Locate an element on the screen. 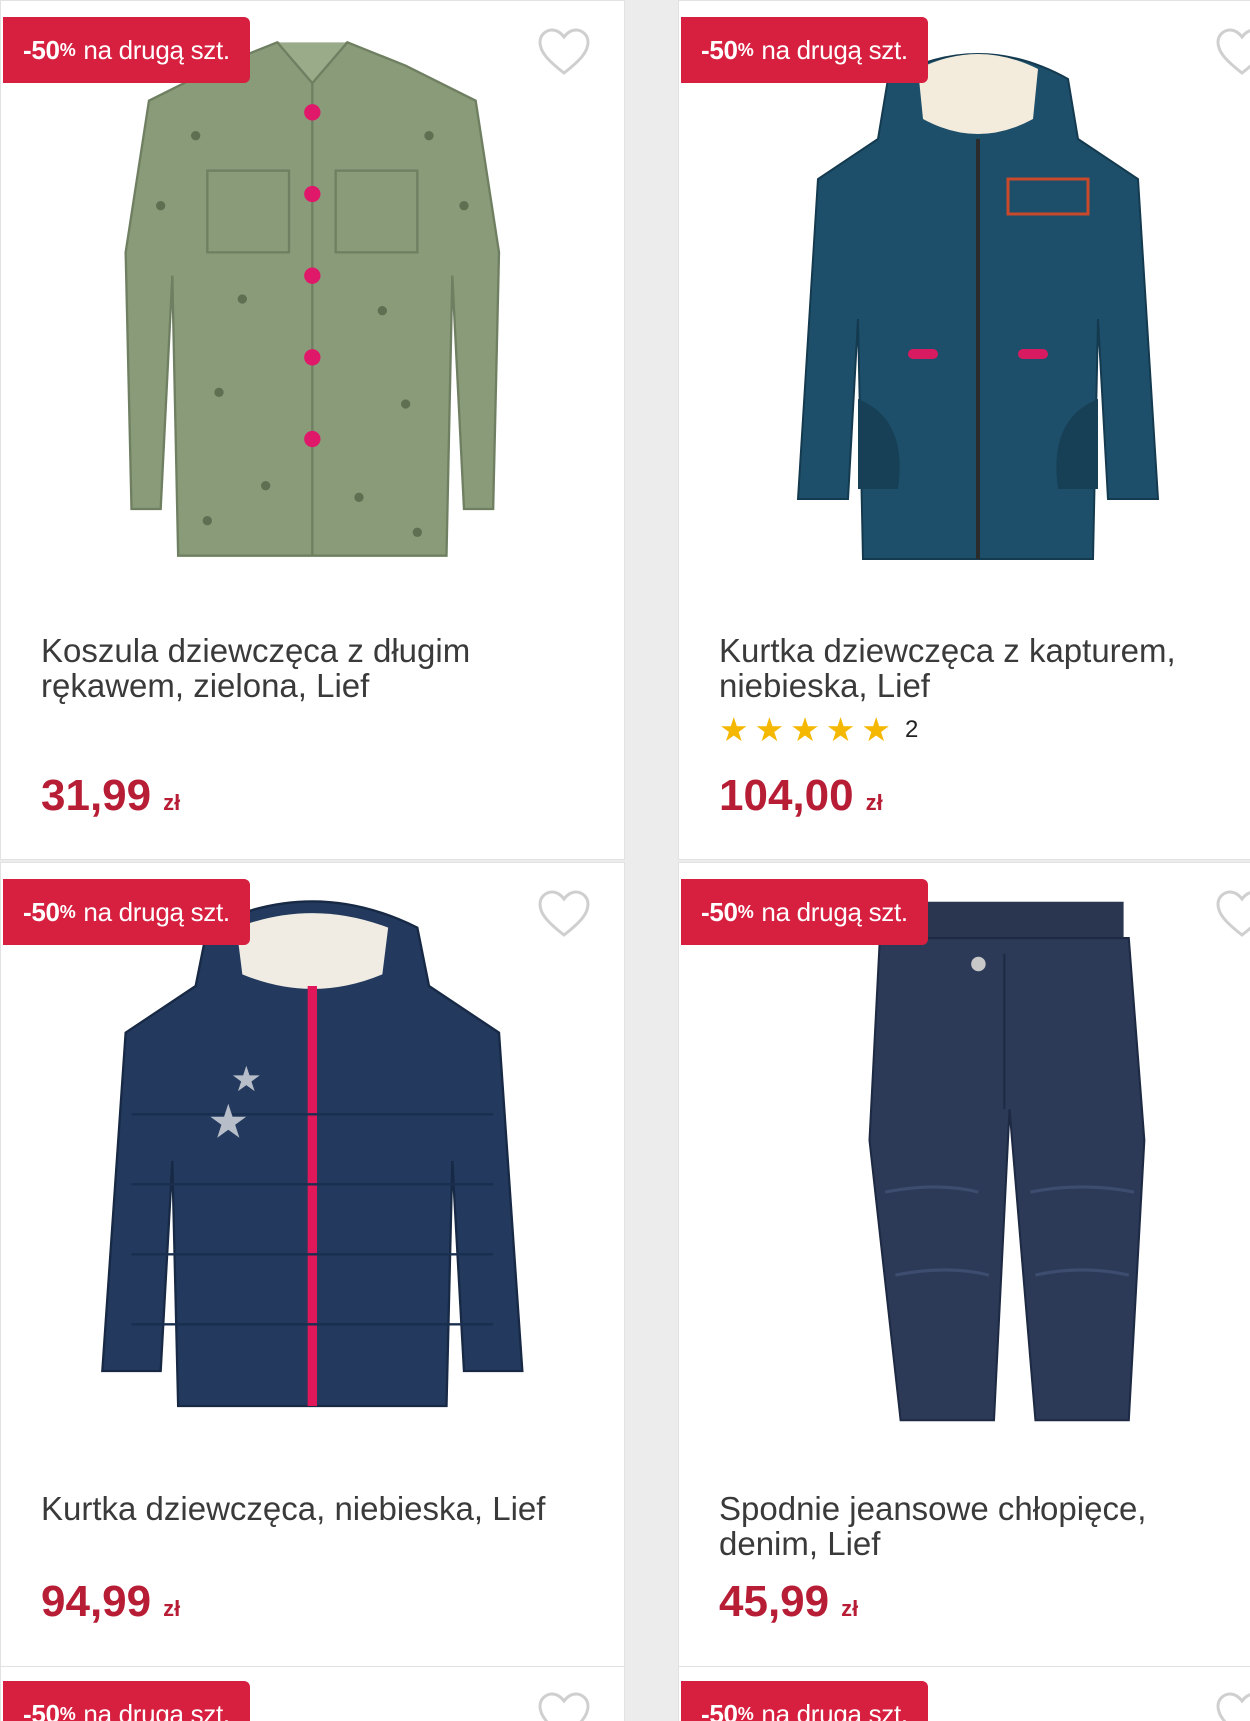  rating-count: 2 is located at coordinates (911, 729).